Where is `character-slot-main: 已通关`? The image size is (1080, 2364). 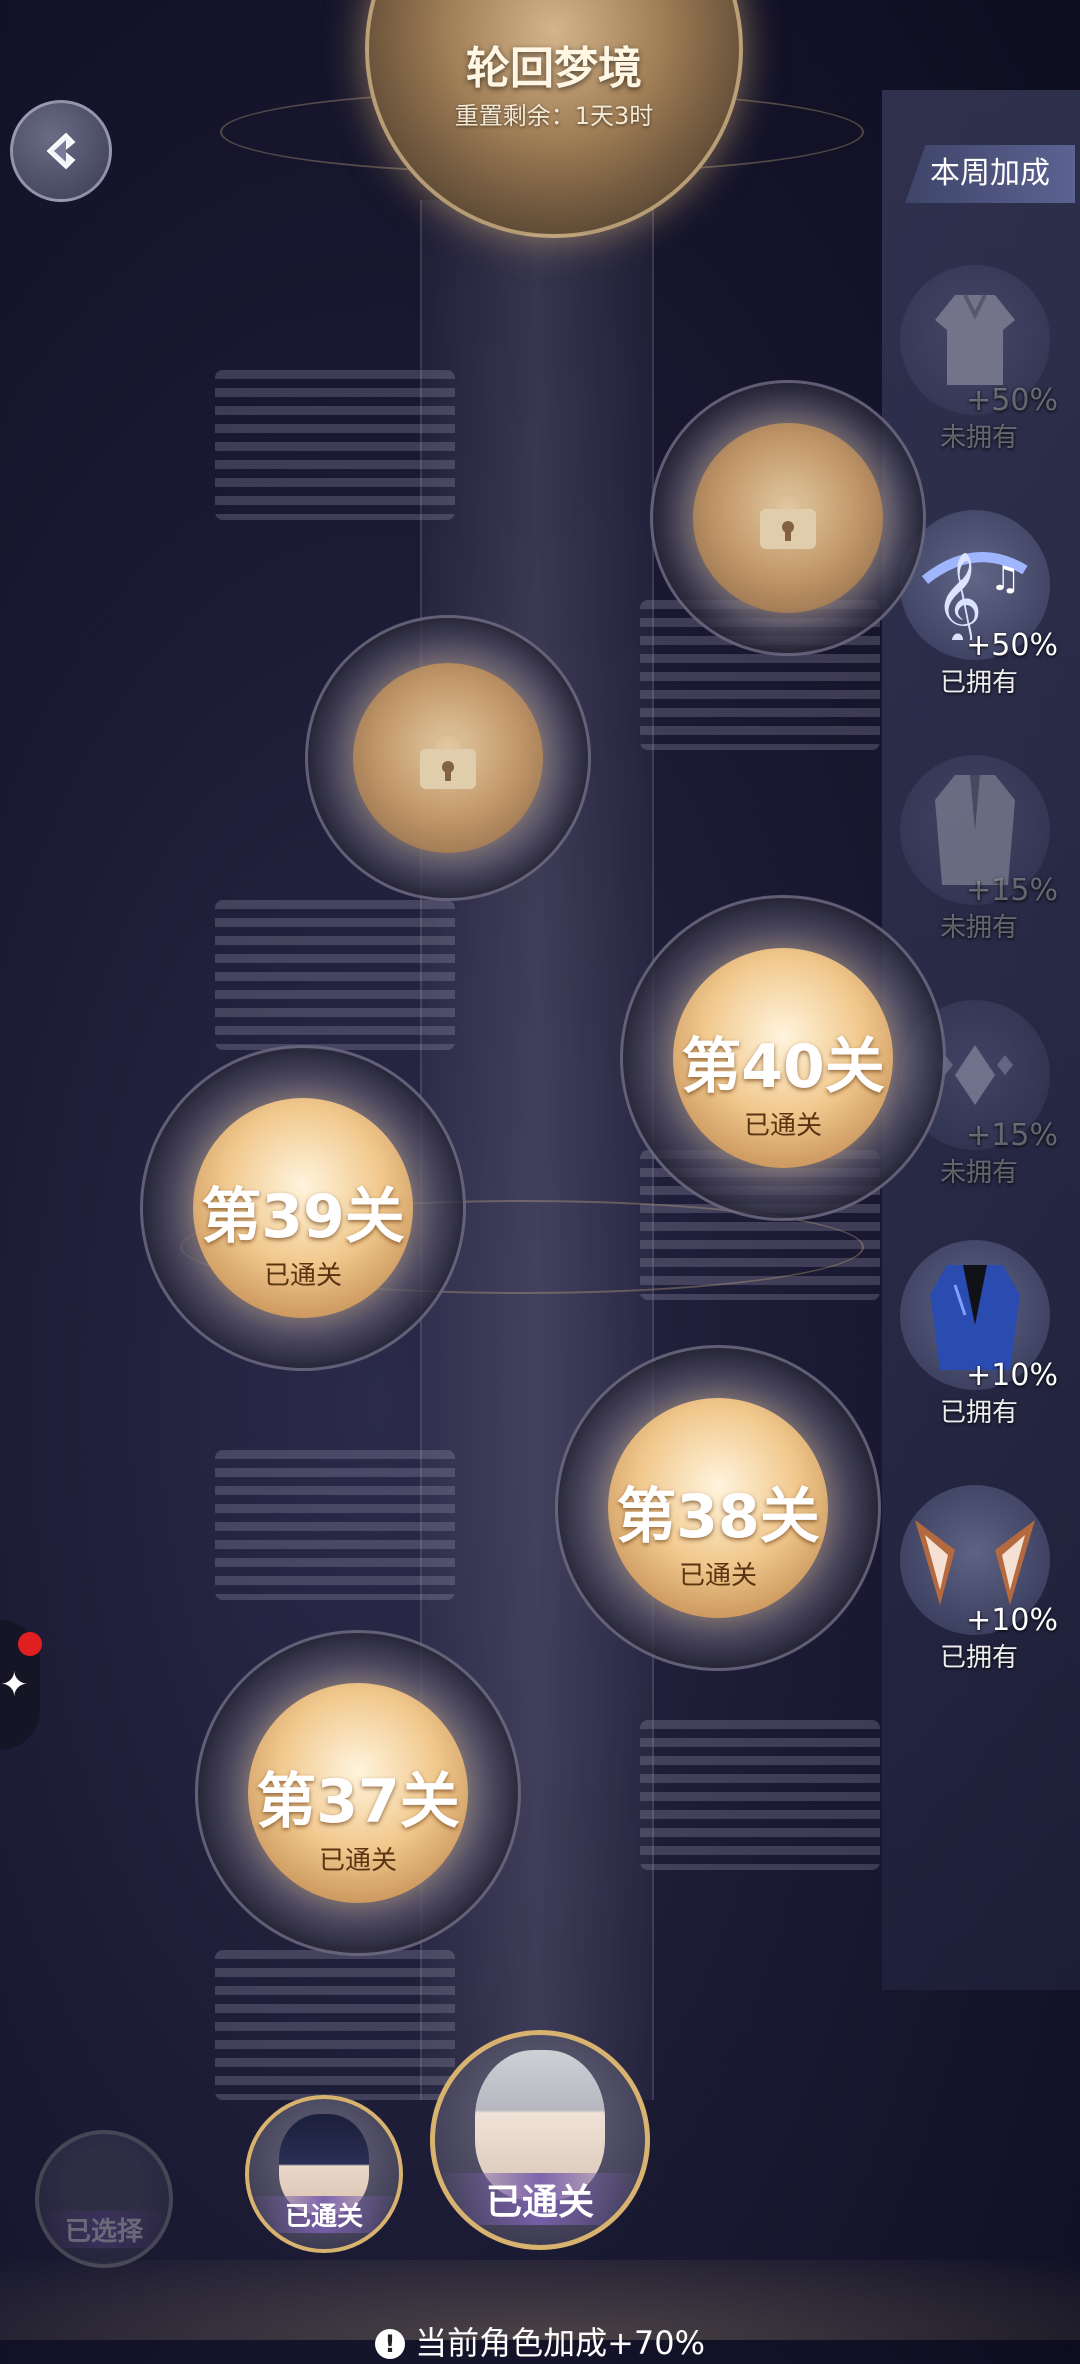
character-slot-main: 已通关 is located at coordinates (540, 2140).